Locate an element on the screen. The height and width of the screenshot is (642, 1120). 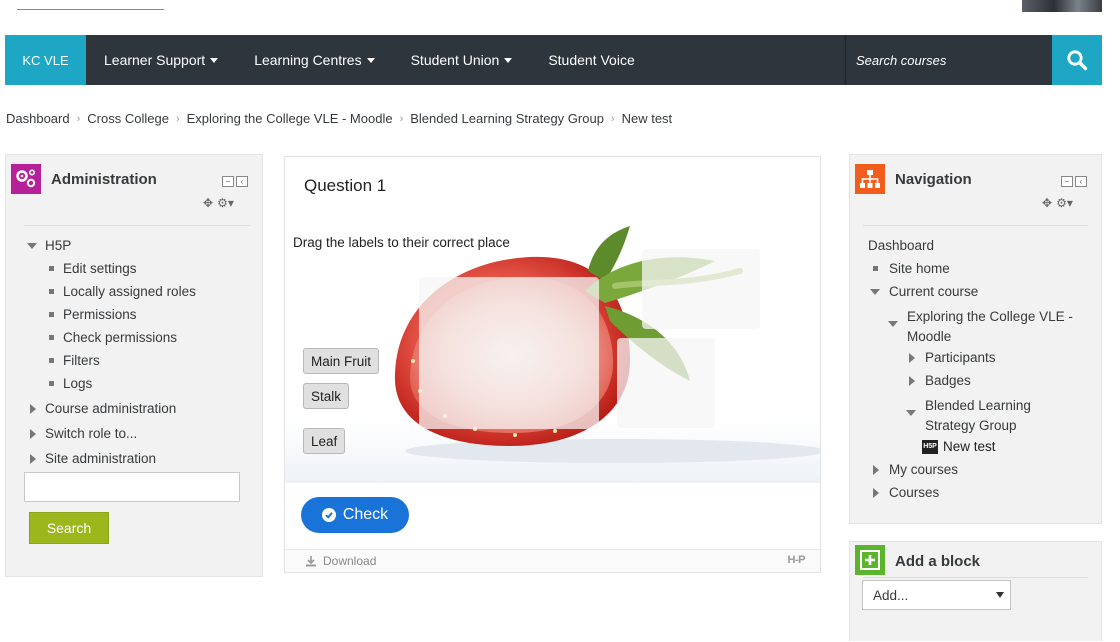
sitemap-icon is located at coordinates (870, 179).